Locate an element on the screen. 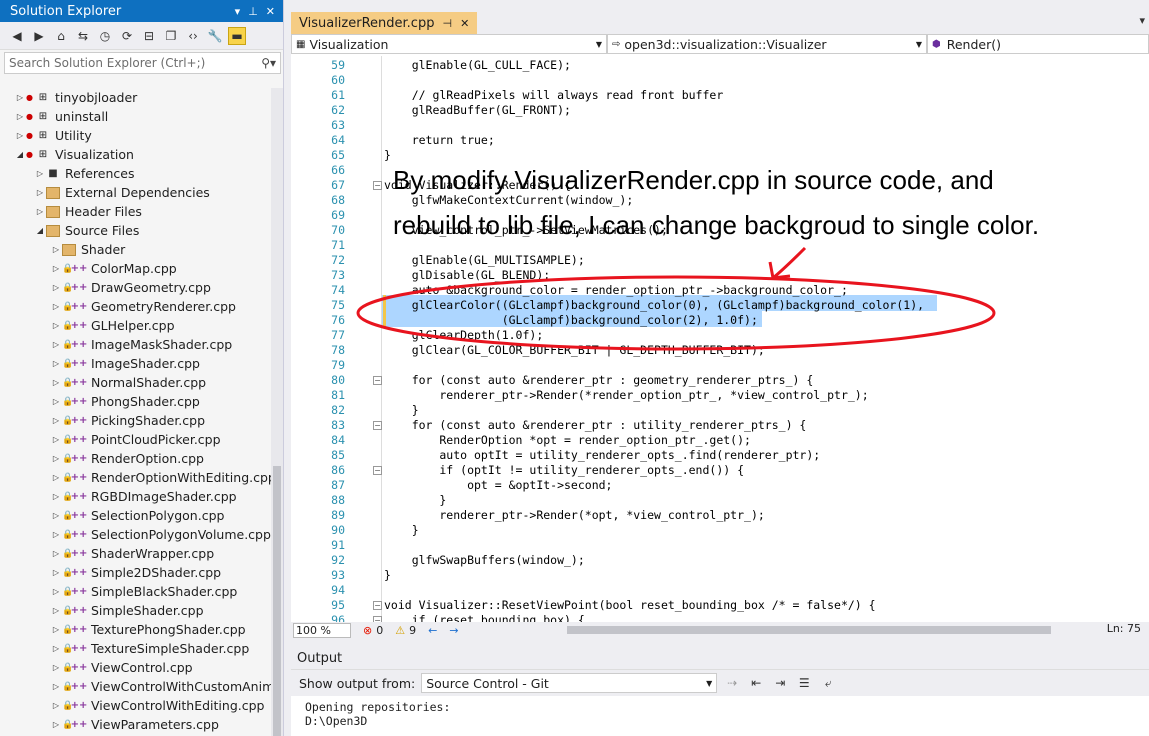 Image resolution: width=1149 pixels, height=736 pixels. forward-icon: ▶ is located at coordinates (39, 36).